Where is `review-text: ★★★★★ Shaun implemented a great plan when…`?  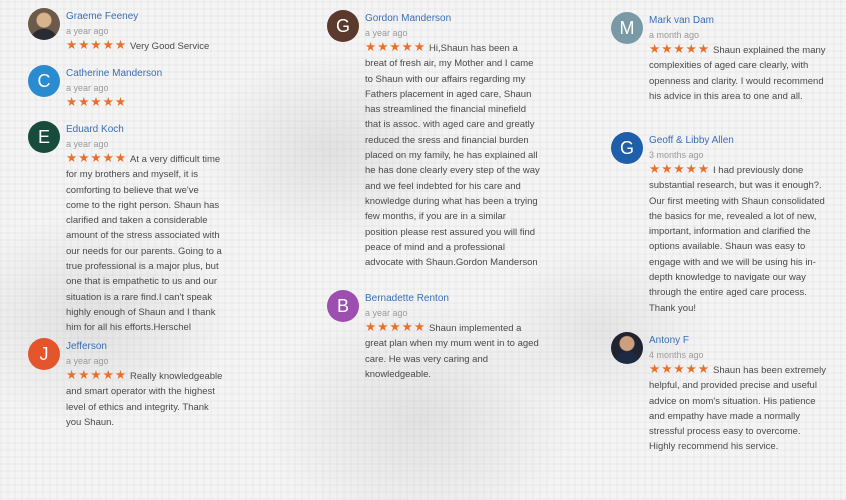
review-text: ★★★★★ Shaun implemented a great plan when… is located at coordinates (452, 350).